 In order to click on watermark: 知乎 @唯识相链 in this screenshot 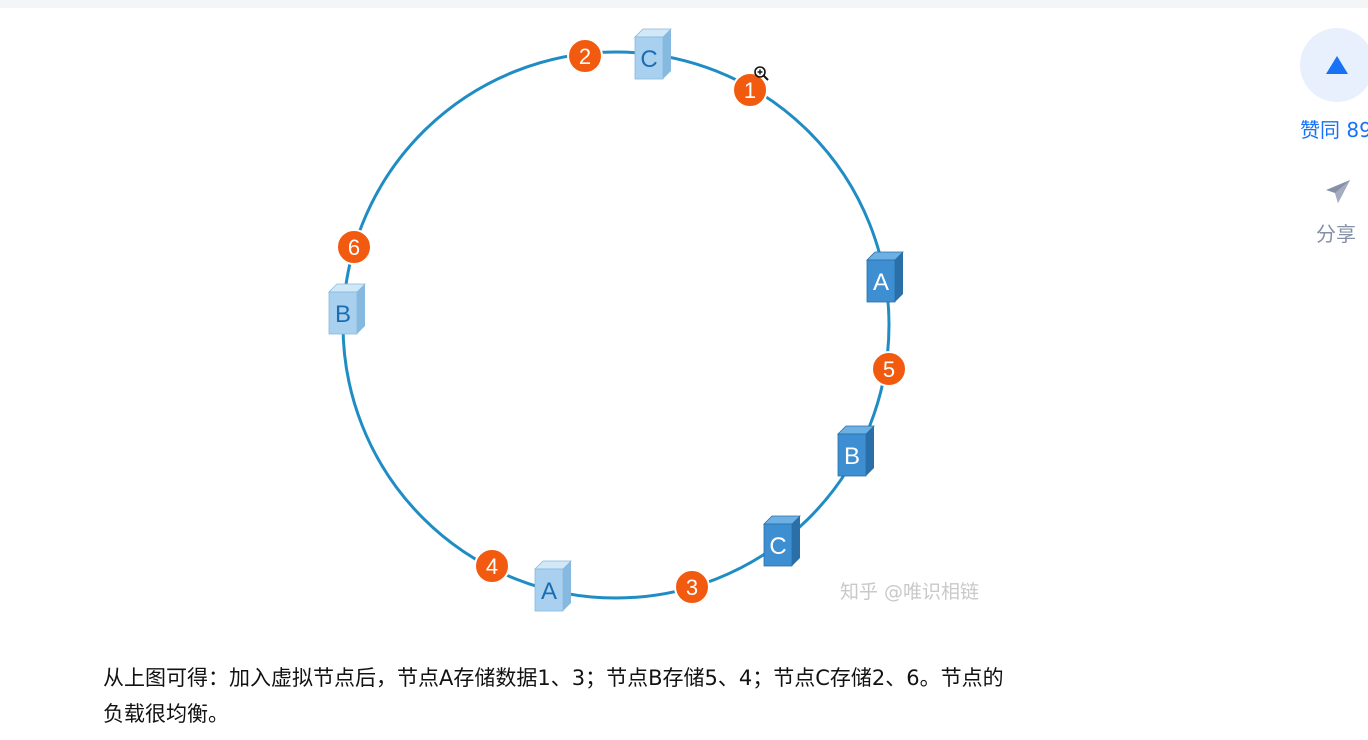, I will do `click(909, 592)`.